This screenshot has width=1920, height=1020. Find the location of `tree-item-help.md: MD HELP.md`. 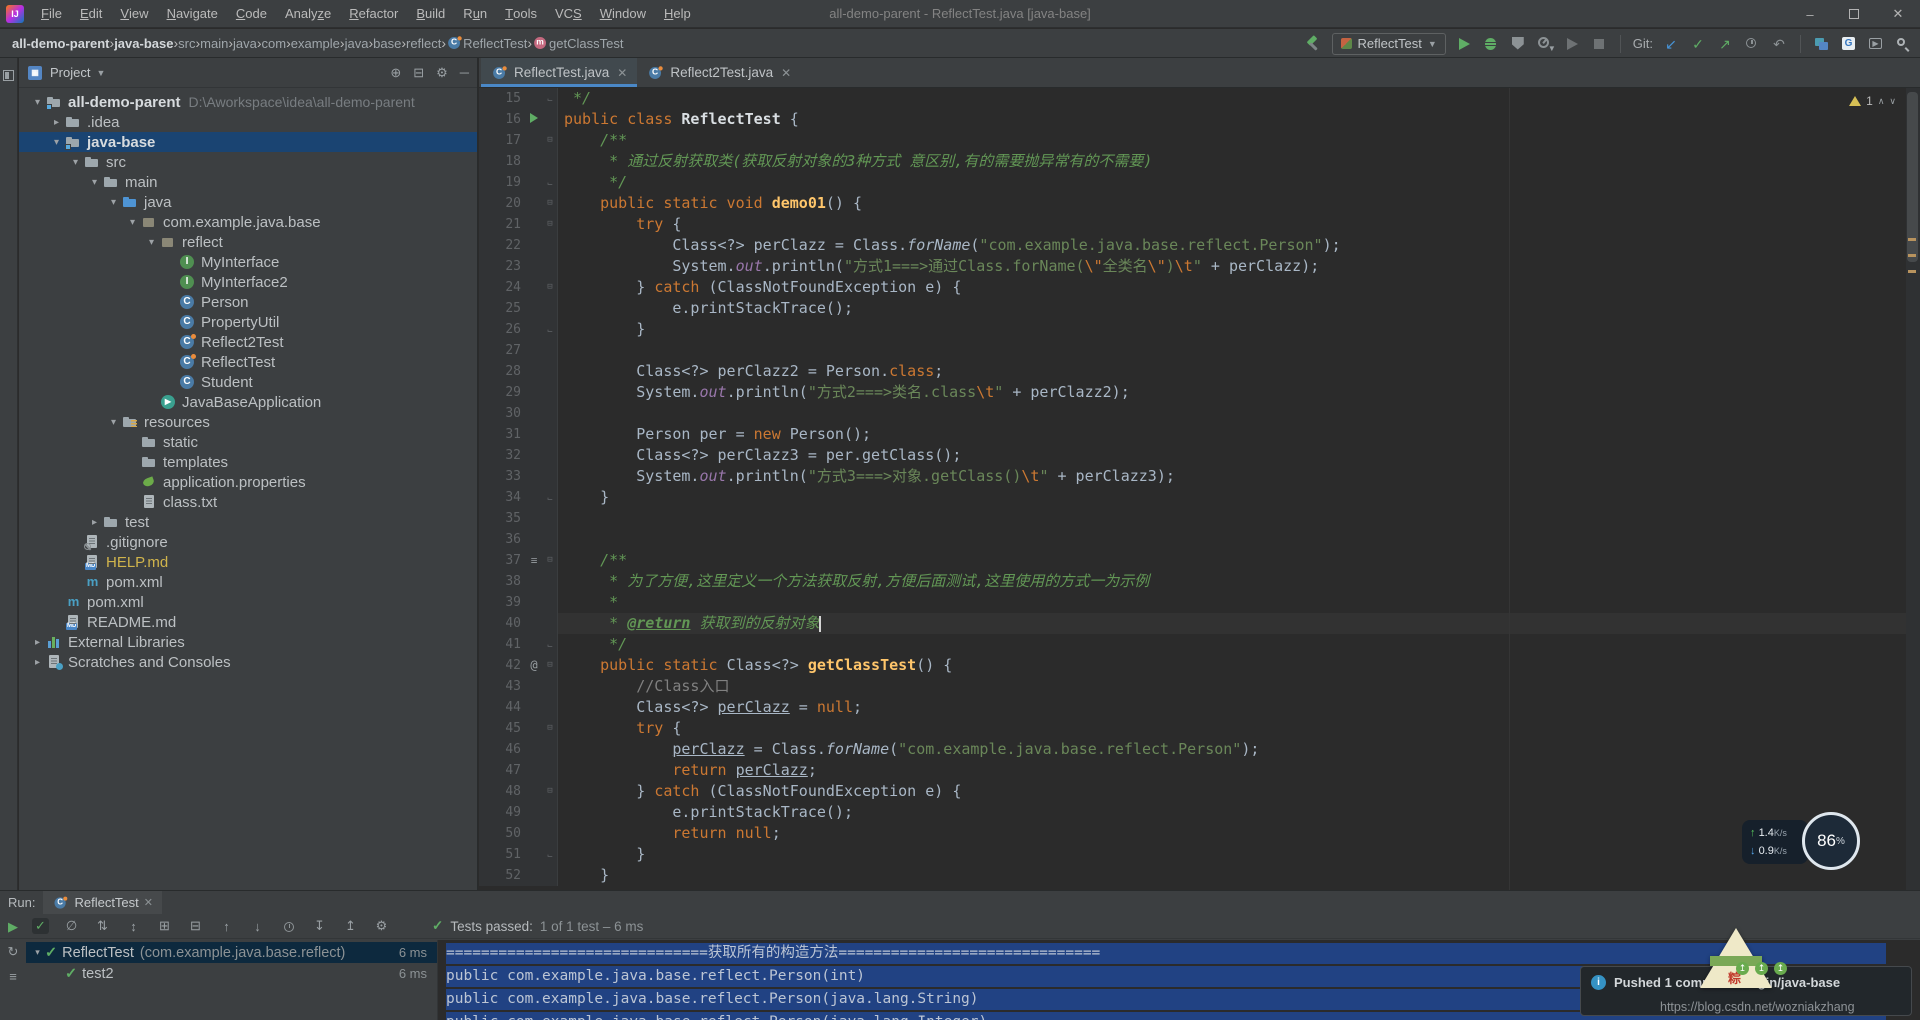

tree-item-help.md: MD HELP.md is located at coordinates (248, 562).